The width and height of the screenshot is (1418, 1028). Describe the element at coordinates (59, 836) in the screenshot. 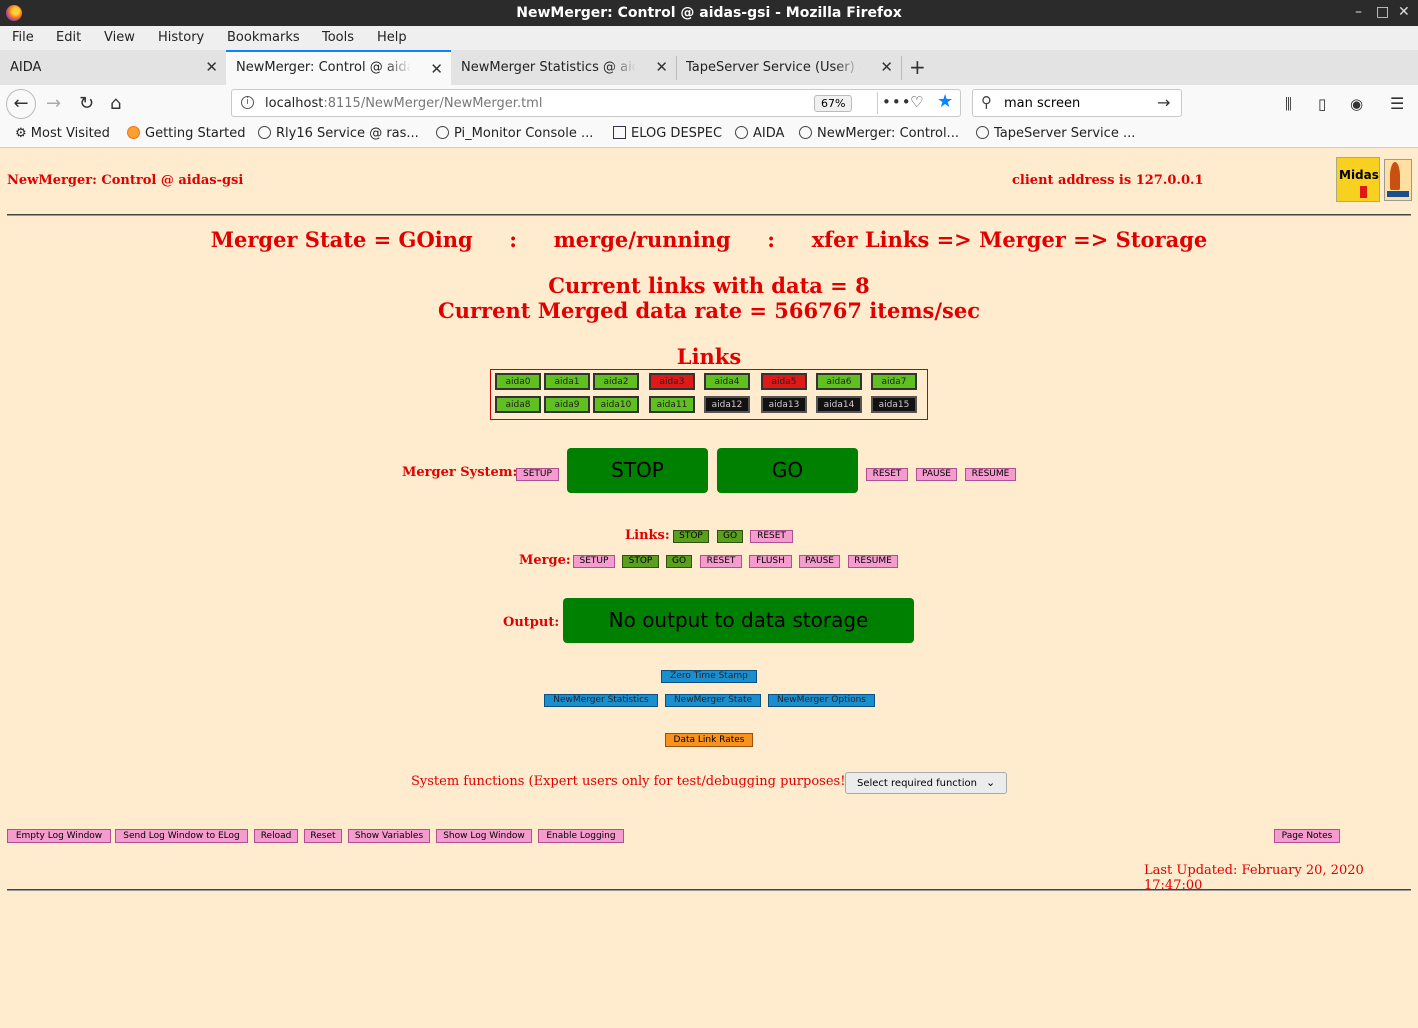

I see `empty-log-window-button: Empty Log Window` at that location.